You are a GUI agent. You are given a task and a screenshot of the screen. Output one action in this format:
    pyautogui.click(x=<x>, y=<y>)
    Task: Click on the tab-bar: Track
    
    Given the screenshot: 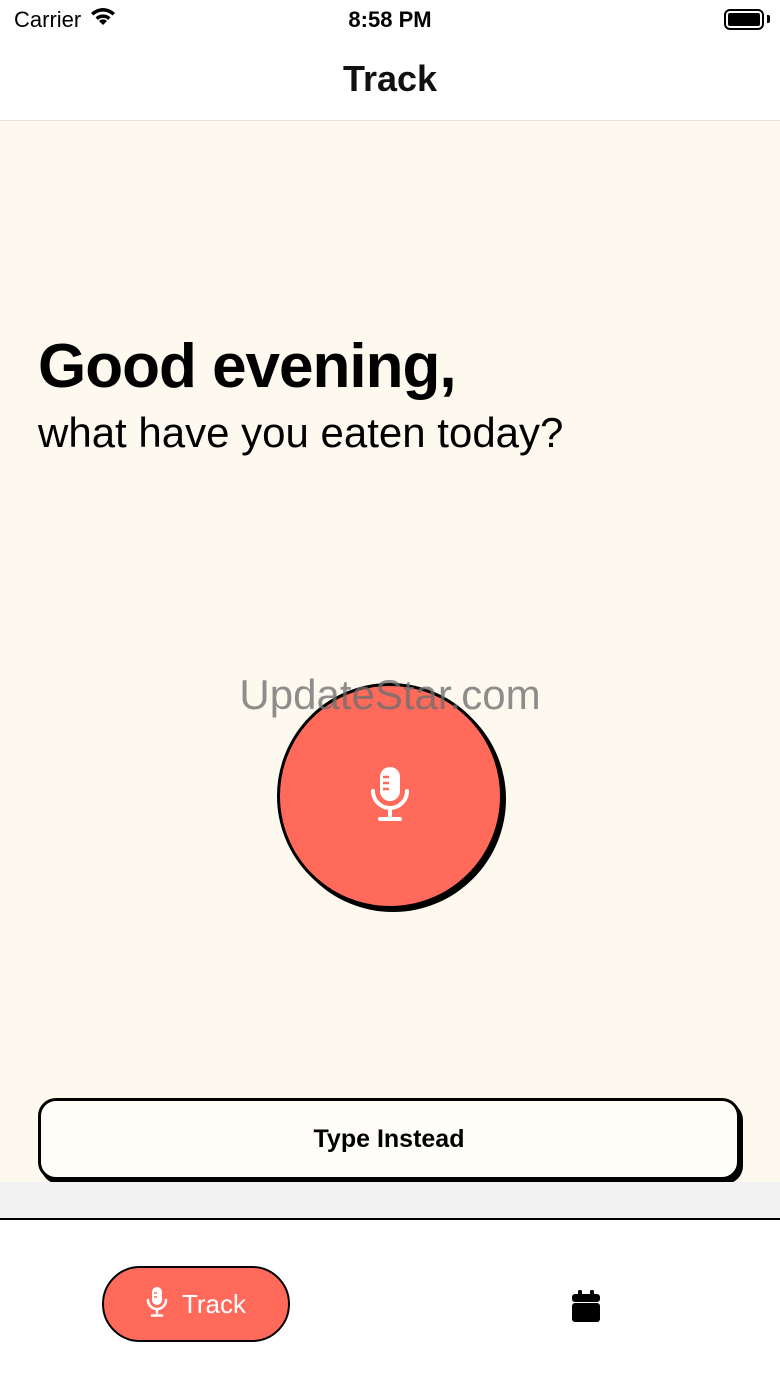 What is the action you would take?
    pyautogui.click(x=390, y=1304)
    